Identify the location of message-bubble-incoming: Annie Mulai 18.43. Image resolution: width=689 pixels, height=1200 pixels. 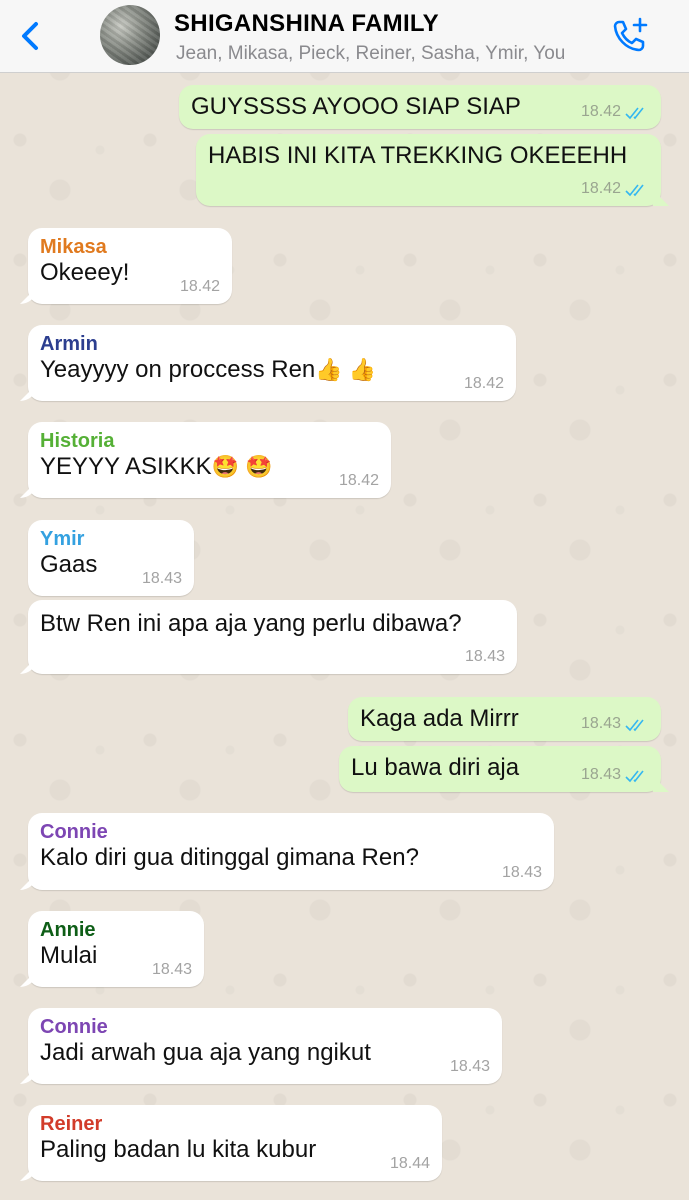
(116, 949).